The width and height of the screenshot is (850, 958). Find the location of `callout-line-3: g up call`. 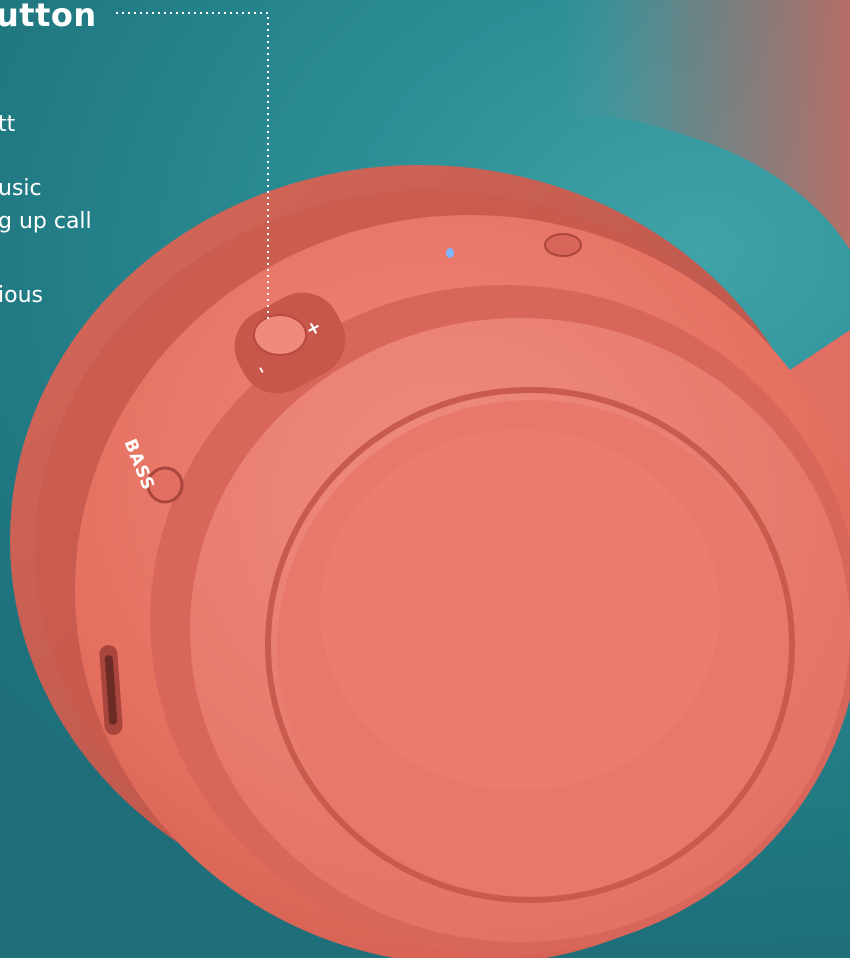

callout-line-3: g up call is located at coordinates (46, 221).